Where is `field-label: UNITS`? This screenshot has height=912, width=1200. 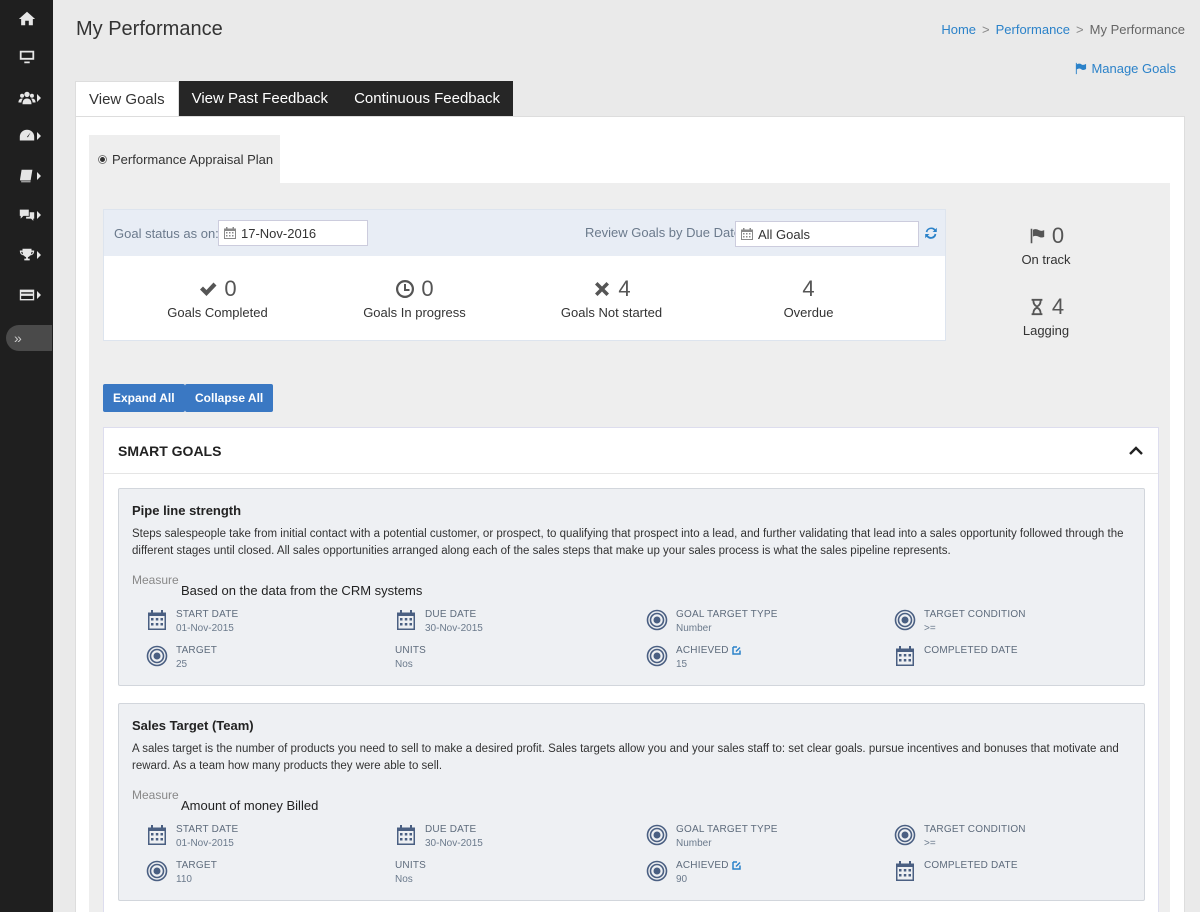 field-label: UNITS is located at coordinates (410, 650).